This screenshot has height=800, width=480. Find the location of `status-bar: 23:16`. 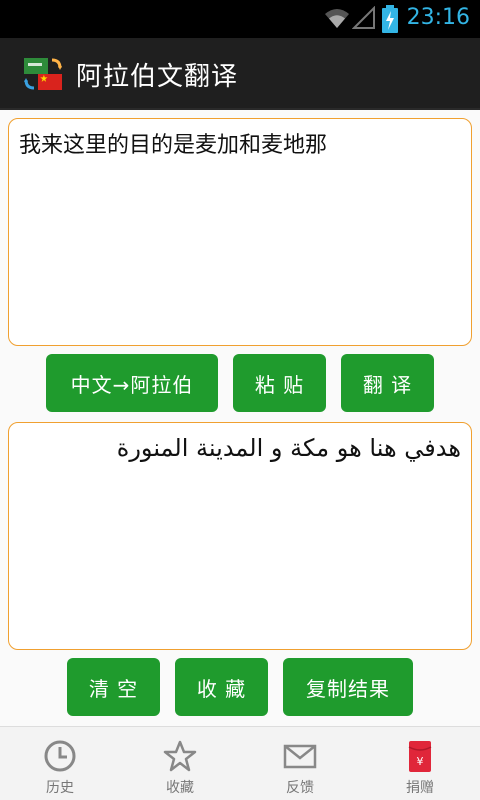

status-bar: 23:16 is located at coordinates (240, 19).